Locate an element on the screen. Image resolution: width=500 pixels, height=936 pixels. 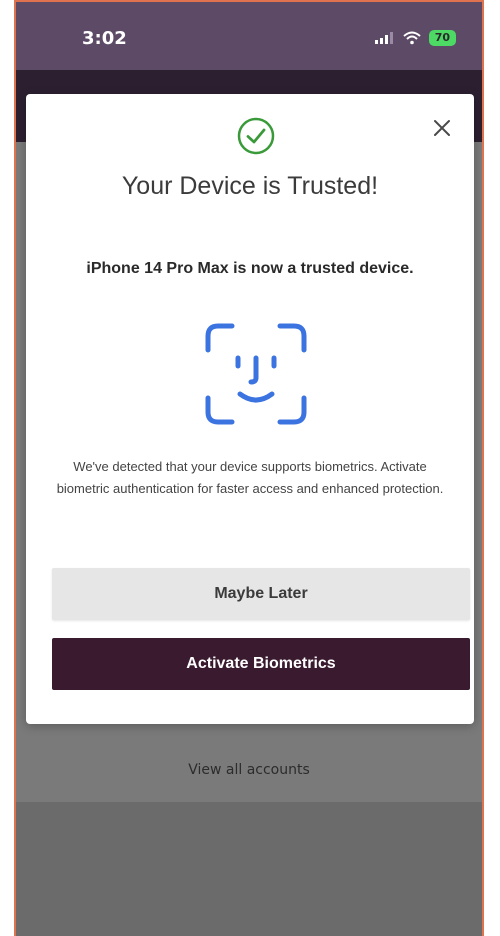
close-icon is located at coordinates (442, 128).